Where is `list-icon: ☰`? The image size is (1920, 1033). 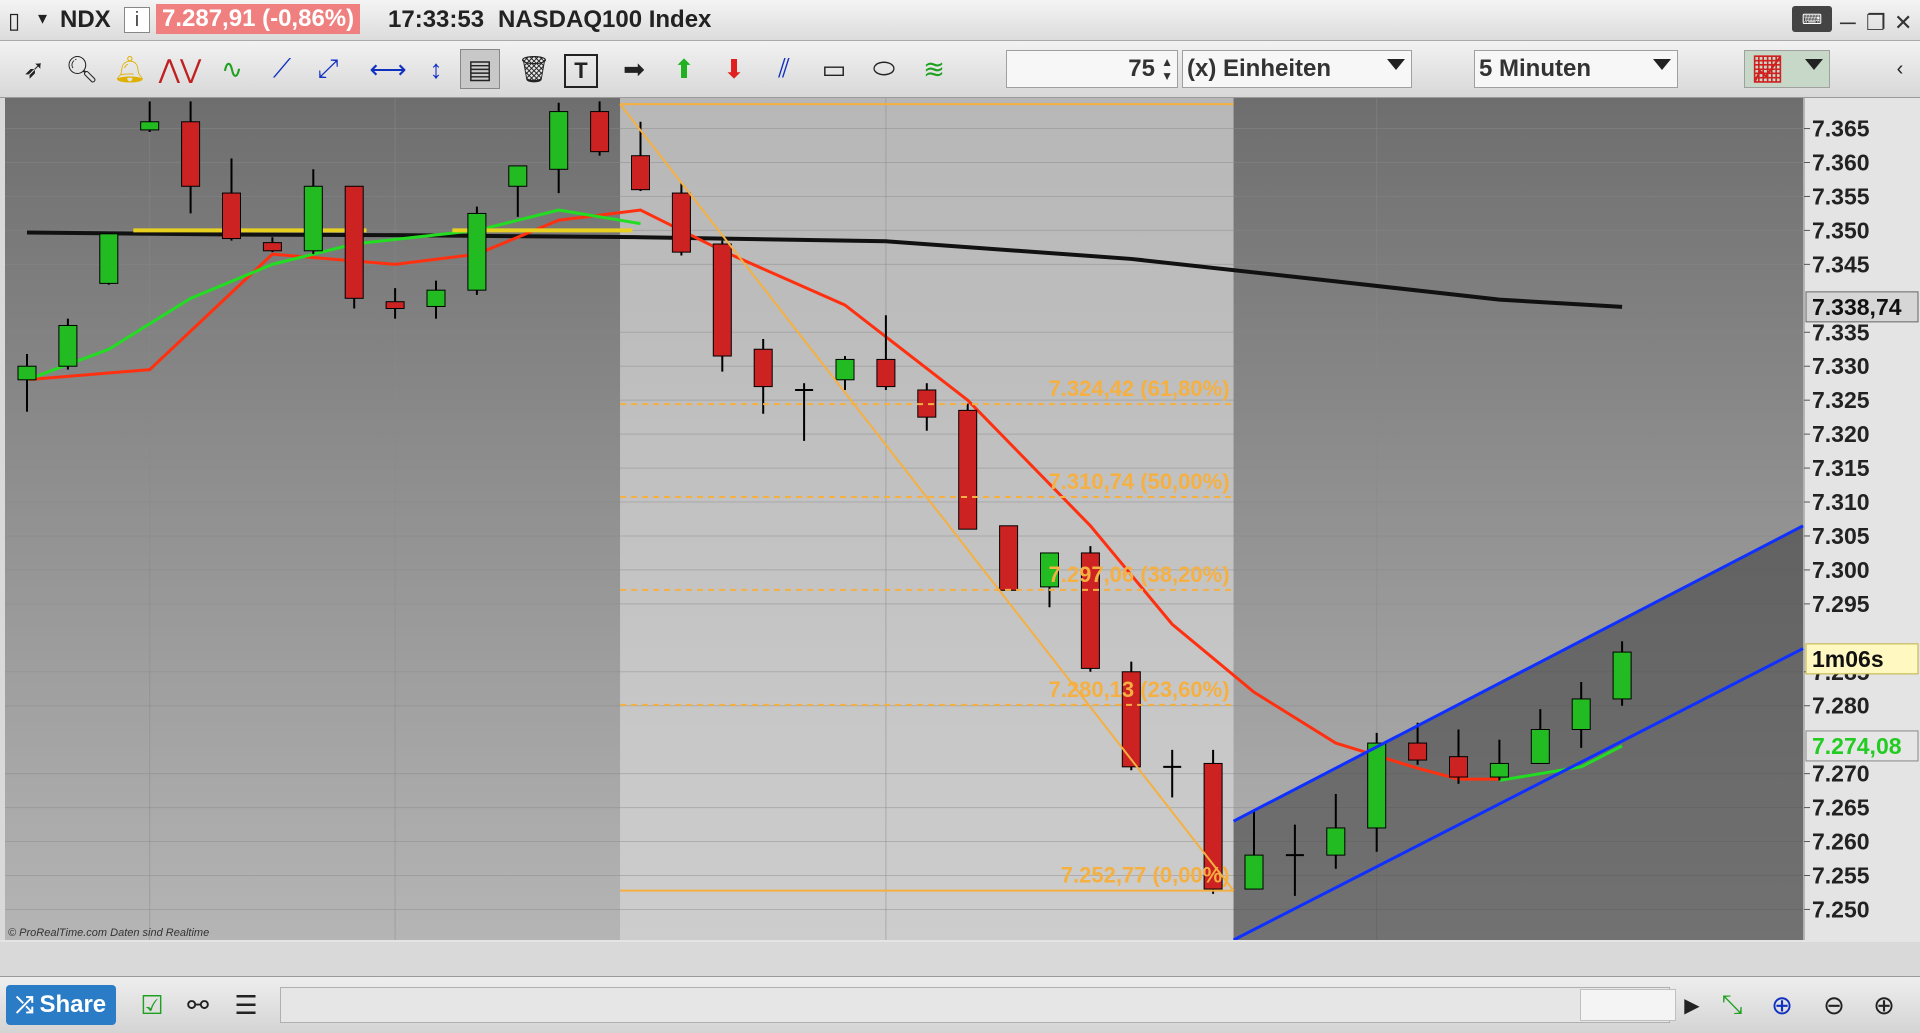 list-icon: ☰ is located at coordinates (246, 1005).